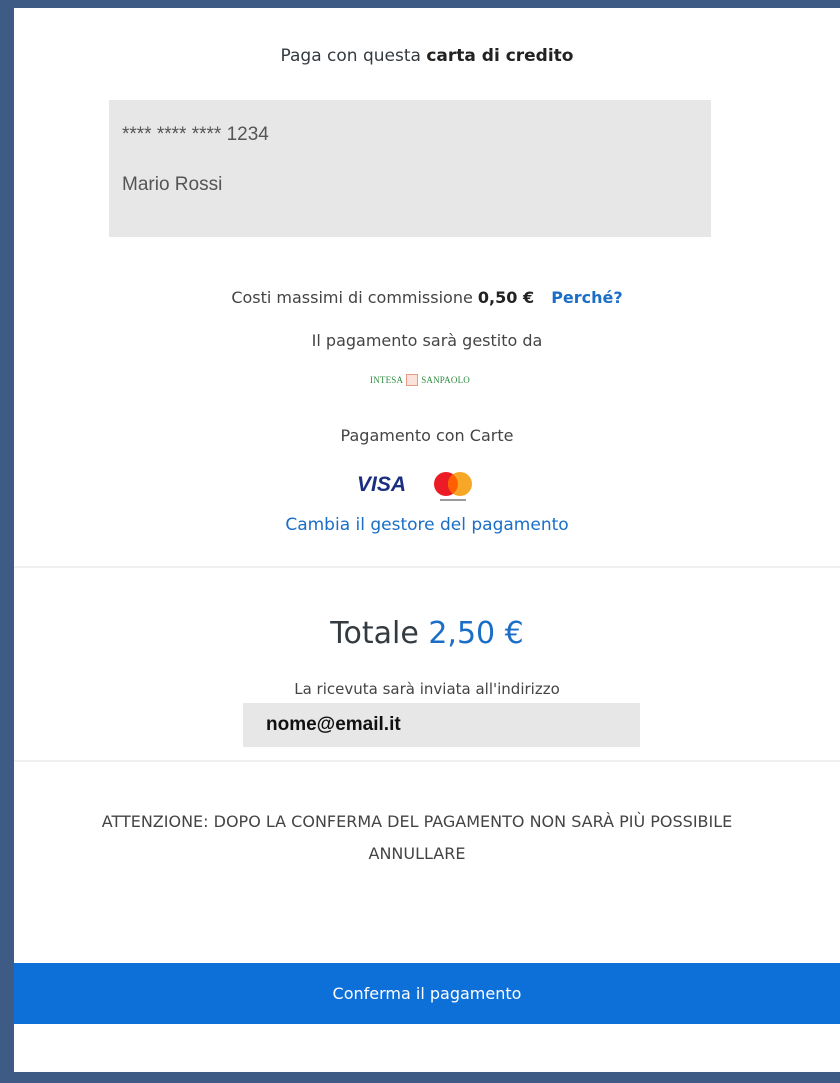  Describe the element at coordinates (420, 380) in the screenshot. I see `intesa-sanpaolo-logo-icon: INTESA SANPAOLO` at that location.